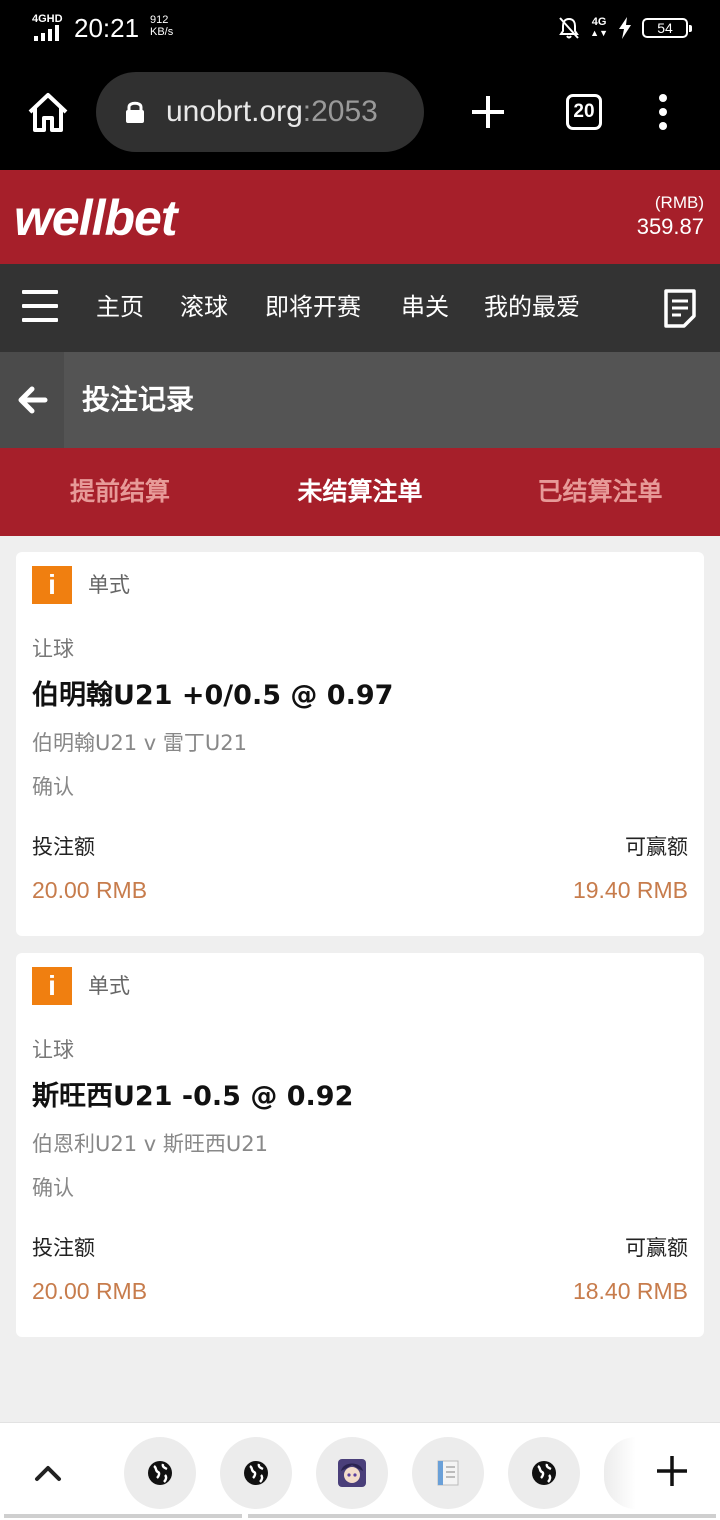 This screenshot has width=720, height=1520. Describe the element at coordinates (625, 28) in the screenshot. I see `charging-icon` at that location.